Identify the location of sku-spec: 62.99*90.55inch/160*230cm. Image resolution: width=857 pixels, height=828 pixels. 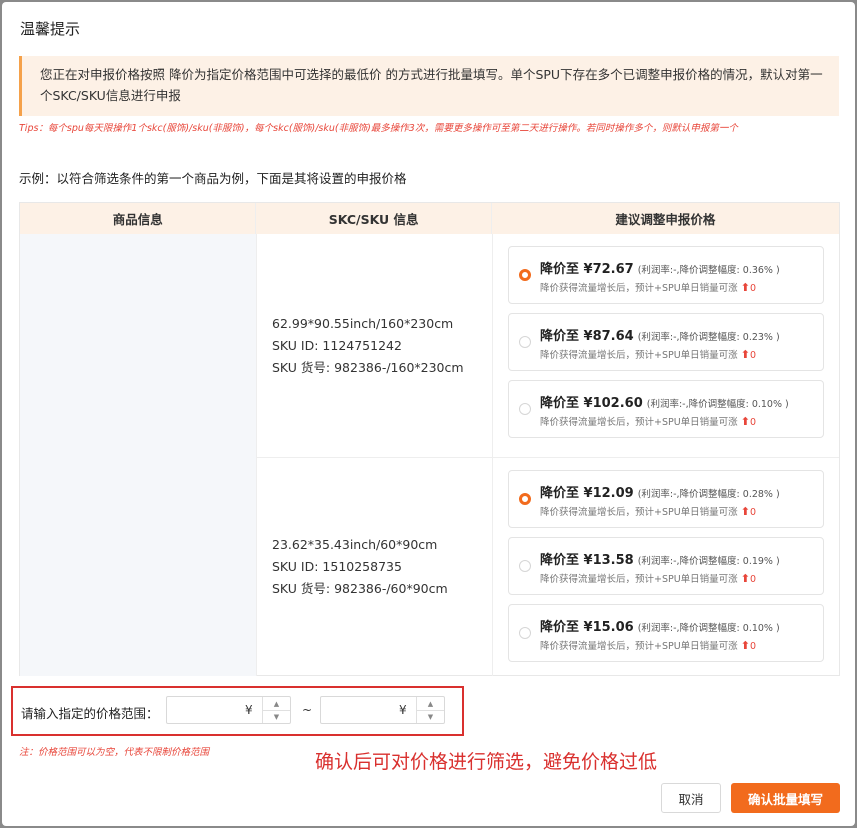
(363, 323).